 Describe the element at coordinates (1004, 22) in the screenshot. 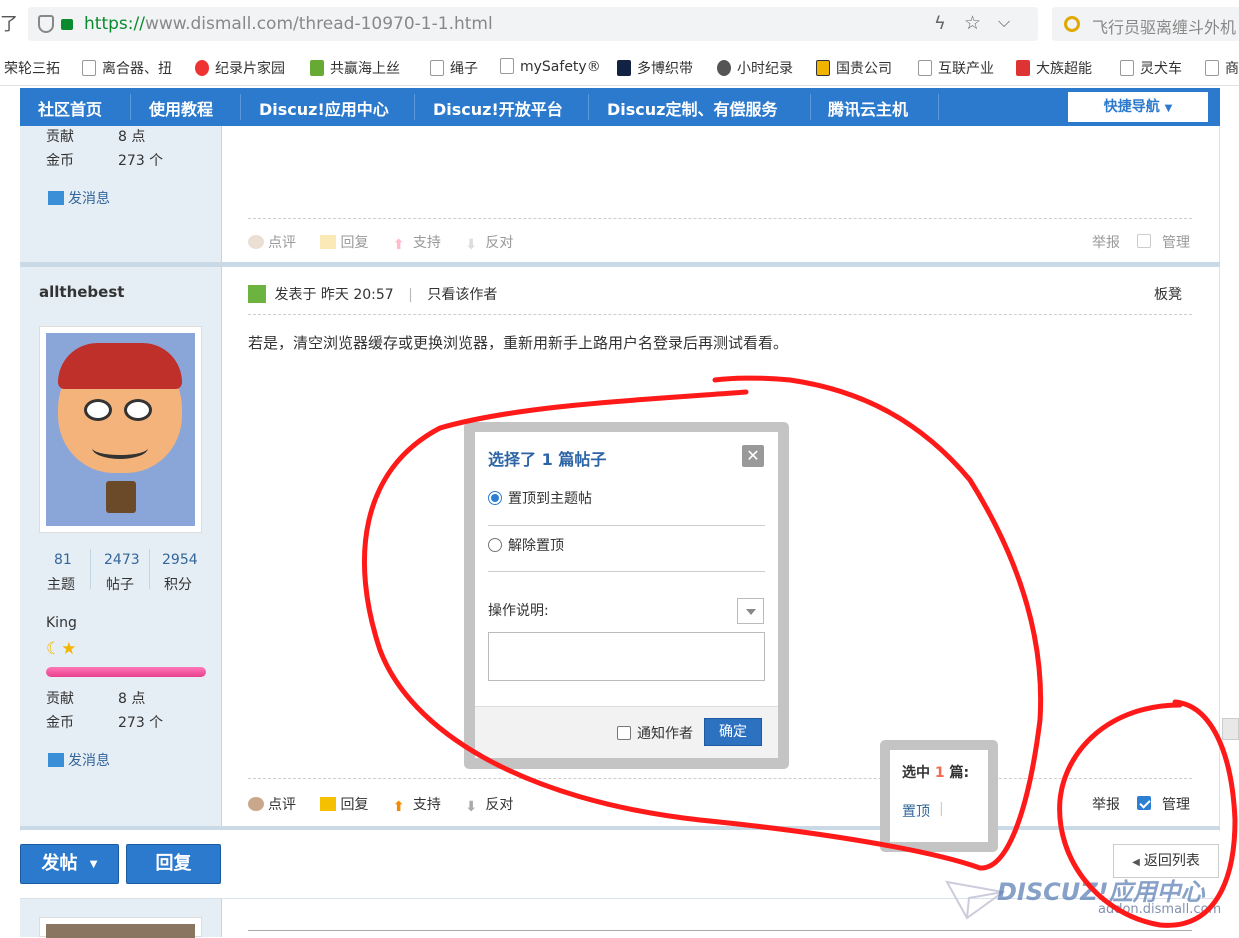

I see `chevron-down-icon: ⌵` at that location.